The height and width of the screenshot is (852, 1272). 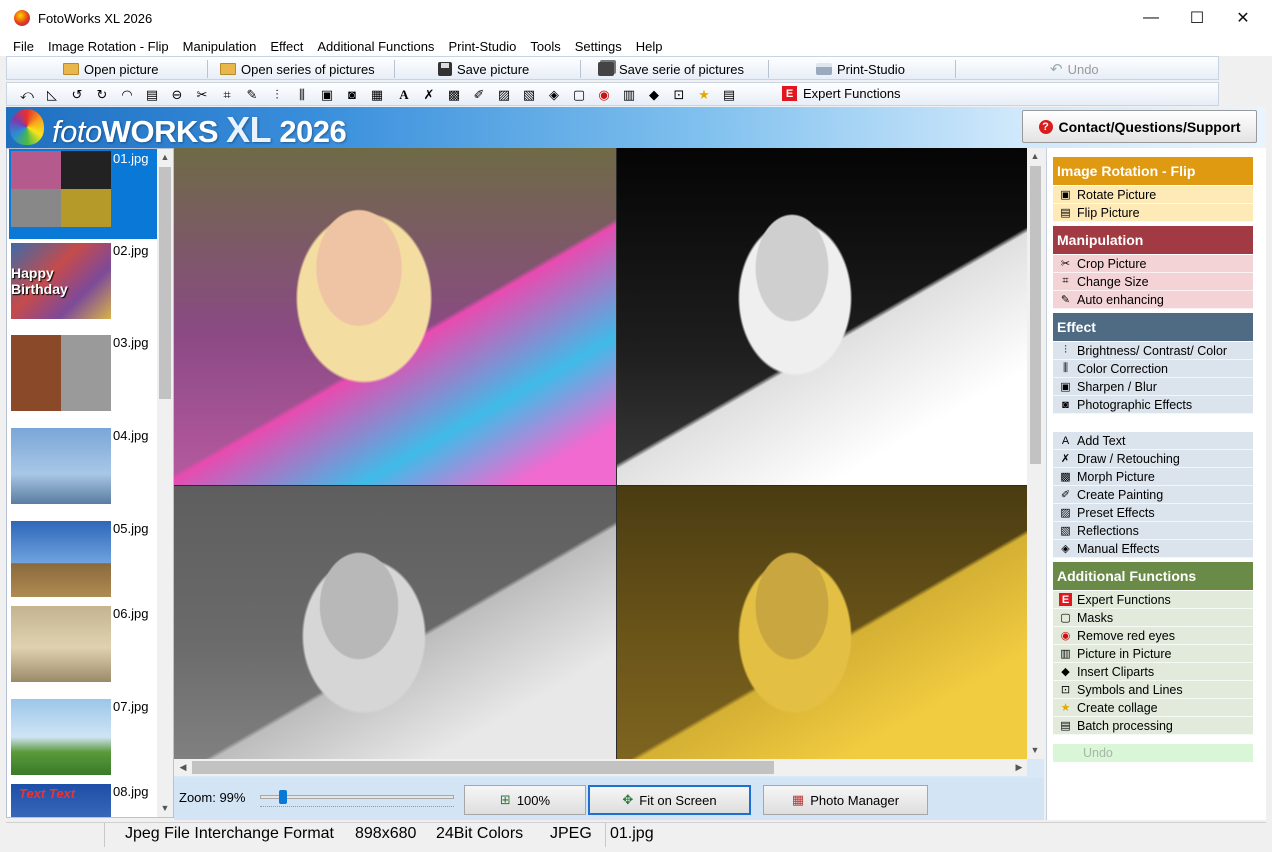 I want to click on open-series-button: Open series of pictures, so click(x=297, y=69).